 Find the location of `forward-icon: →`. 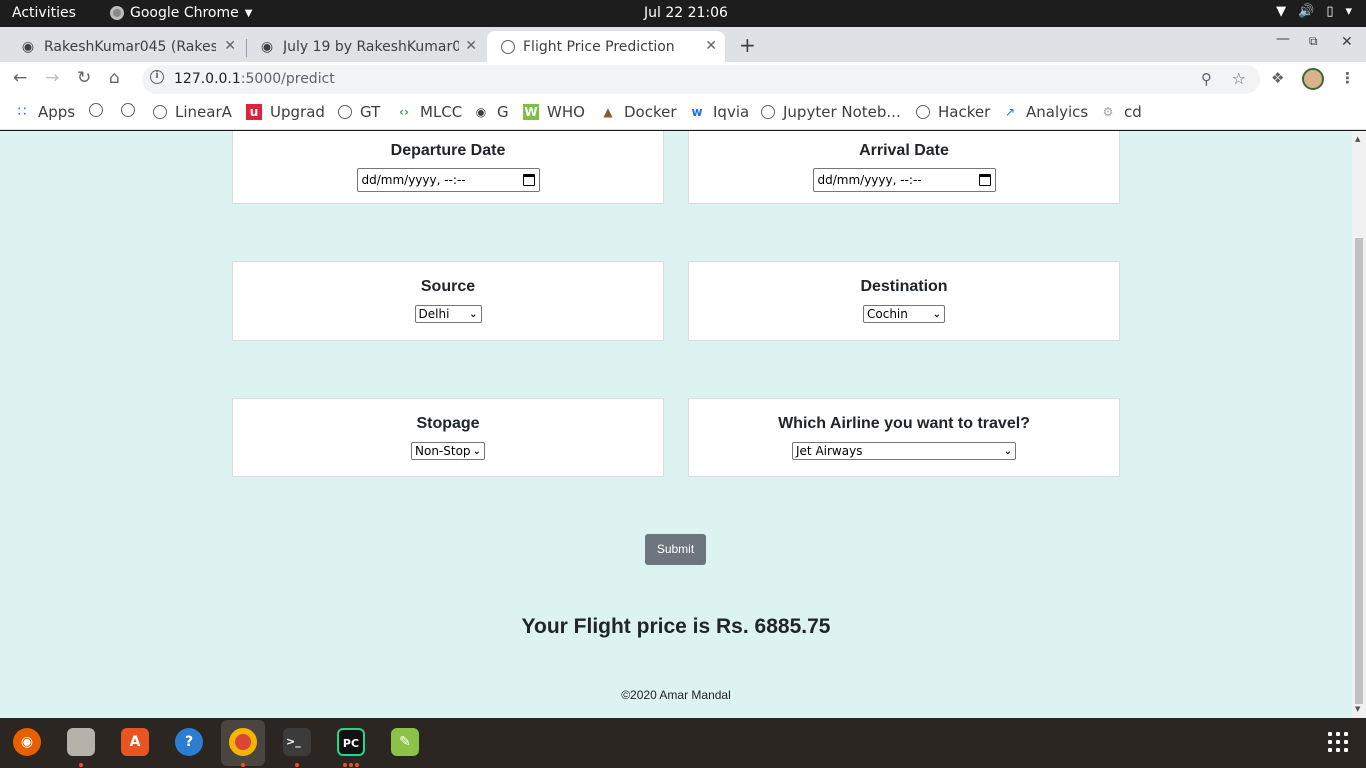

forward-icon: → is located at coordinates (52, 78).